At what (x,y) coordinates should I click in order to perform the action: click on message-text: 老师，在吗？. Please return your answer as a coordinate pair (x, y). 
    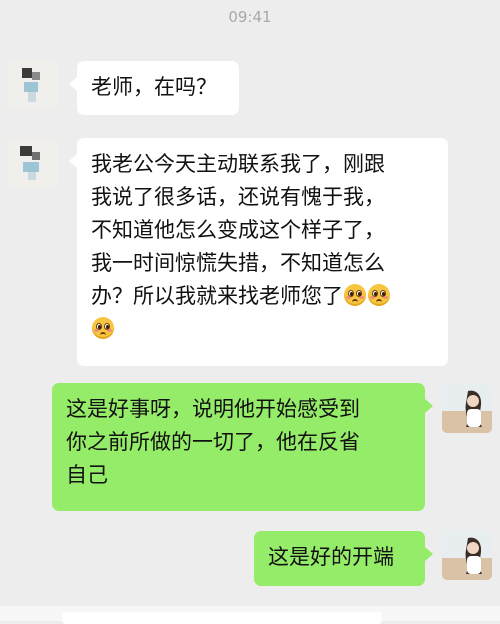
    Looking at the image, I should click on (154, 87).